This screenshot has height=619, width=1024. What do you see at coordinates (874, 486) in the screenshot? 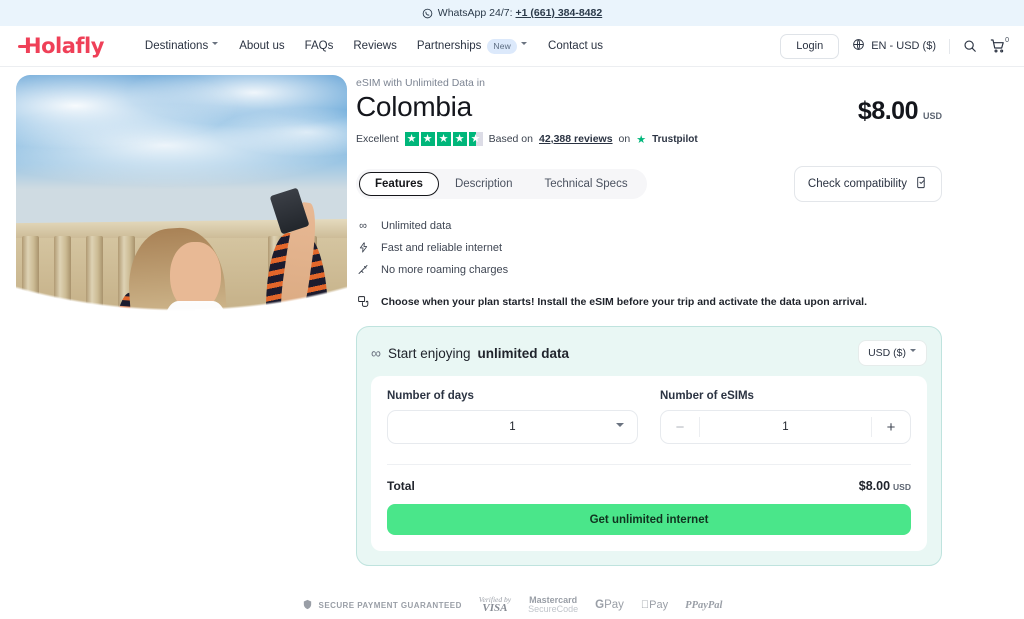
I see `total-amount: $8.00` at bounding box center [874, 486].